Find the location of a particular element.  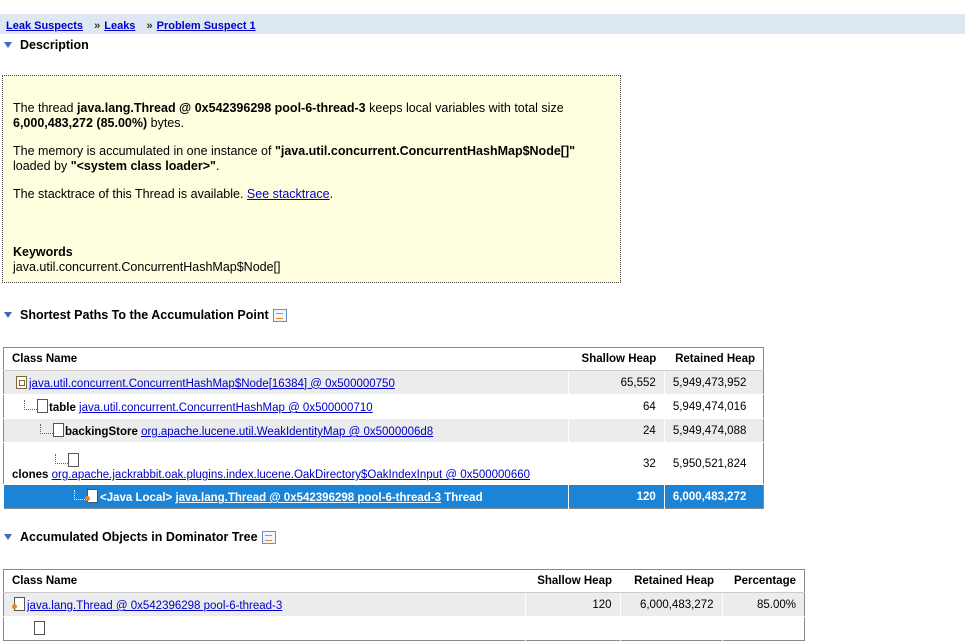

percentage-cell: 85.00% is located at coordinates (763, 604).